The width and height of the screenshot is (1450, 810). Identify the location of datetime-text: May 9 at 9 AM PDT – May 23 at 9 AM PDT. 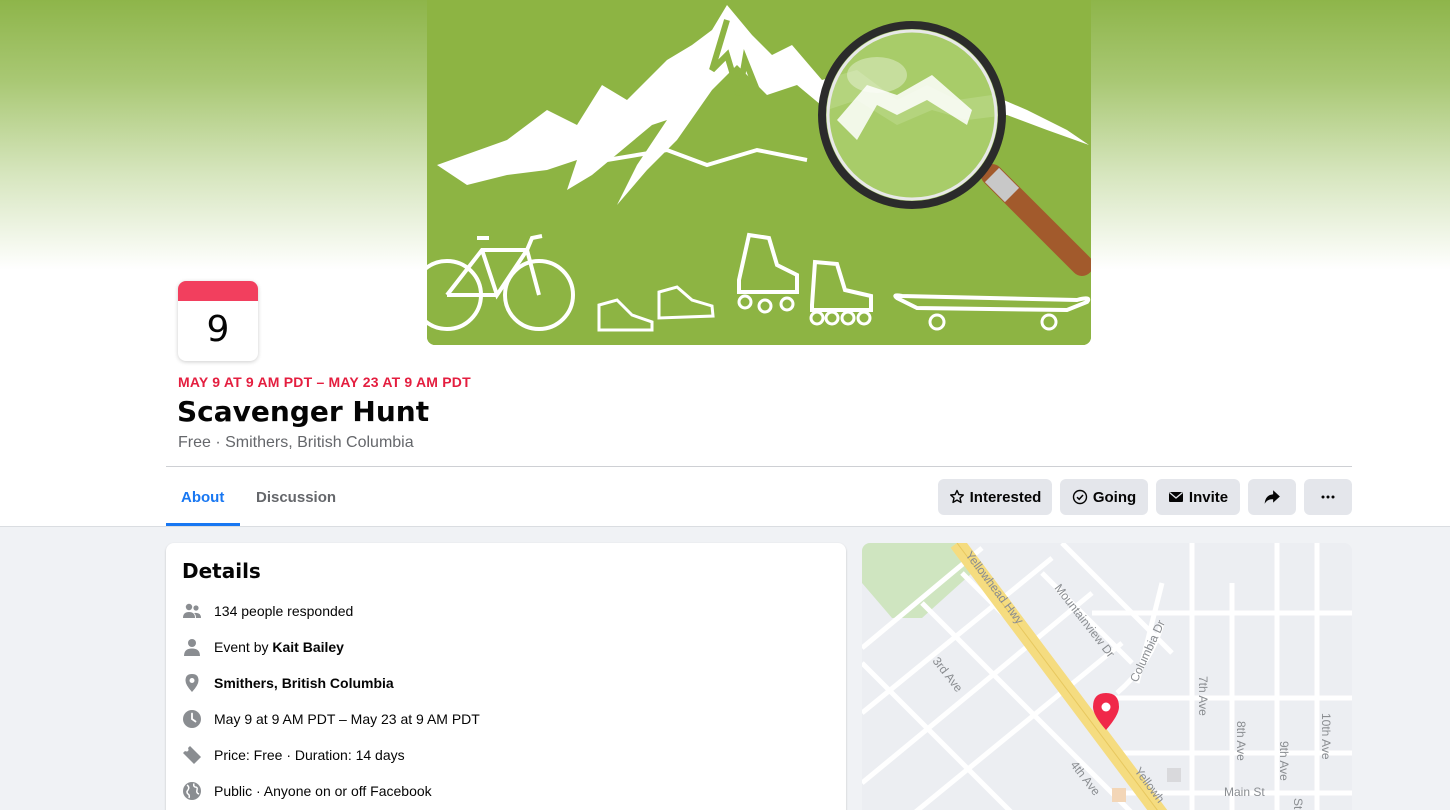
(347, 719).